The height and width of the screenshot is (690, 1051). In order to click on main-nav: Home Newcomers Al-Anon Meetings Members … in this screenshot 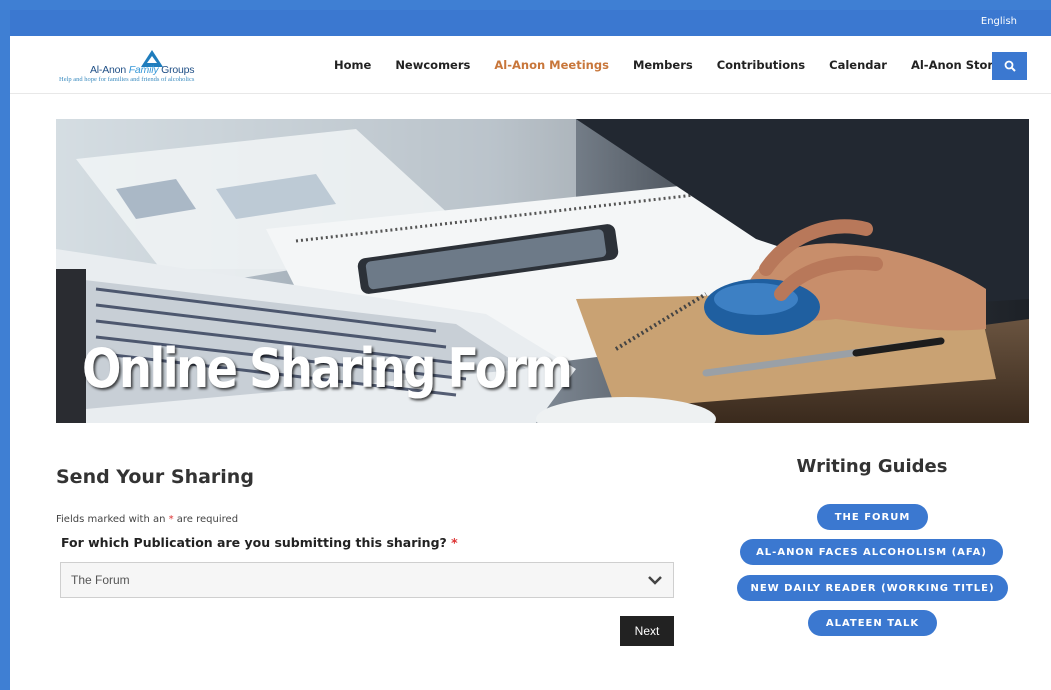, I will do `click(667, 65)`.